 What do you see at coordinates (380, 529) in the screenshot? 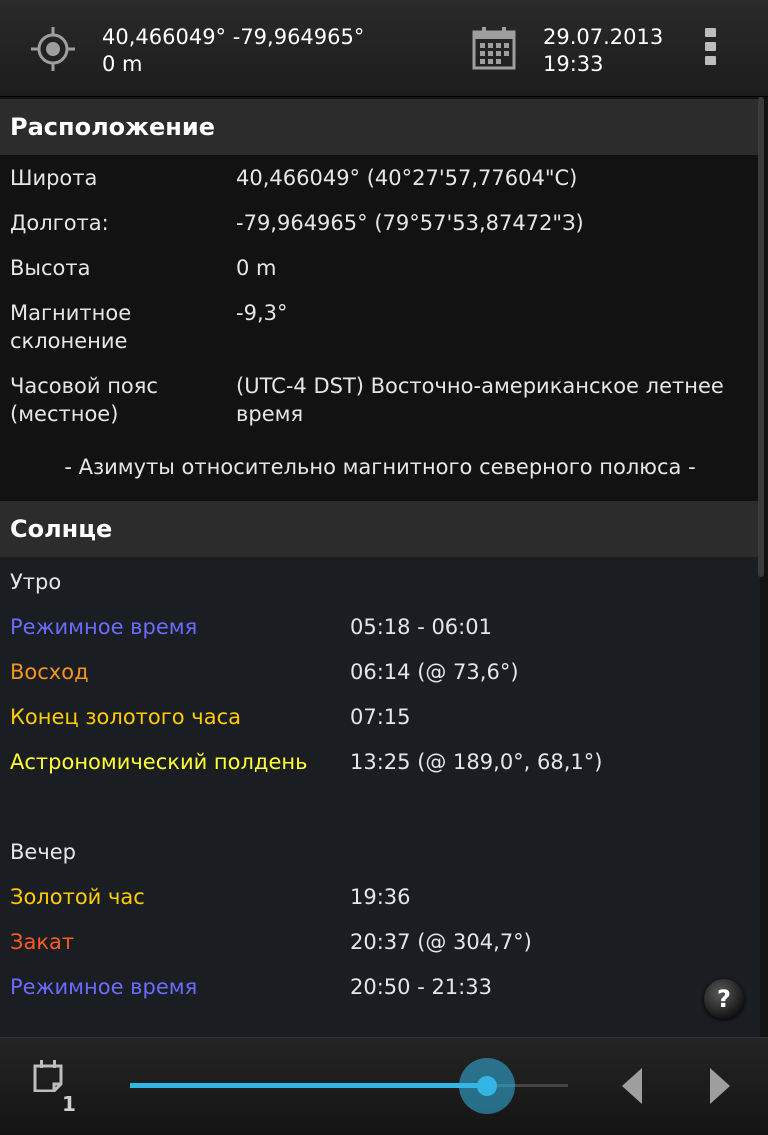
I see `sun-section-title: Солнце` at bounding box center [380, 529].